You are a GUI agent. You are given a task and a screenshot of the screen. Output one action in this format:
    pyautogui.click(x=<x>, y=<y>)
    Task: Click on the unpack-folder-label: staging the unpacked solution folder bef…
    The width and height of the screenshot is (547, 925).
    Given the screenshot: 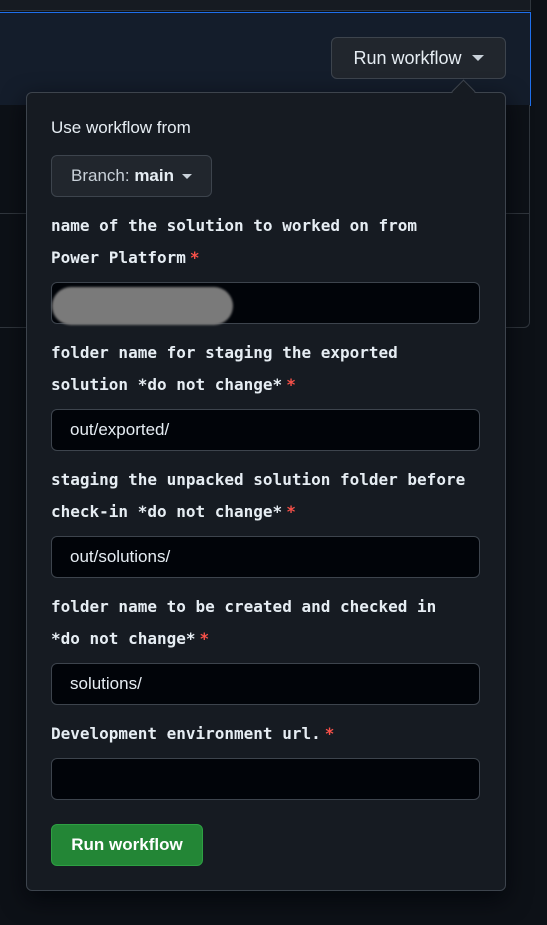 What is the action you would take?
    pyautogui.click(x=258, y=495)
    